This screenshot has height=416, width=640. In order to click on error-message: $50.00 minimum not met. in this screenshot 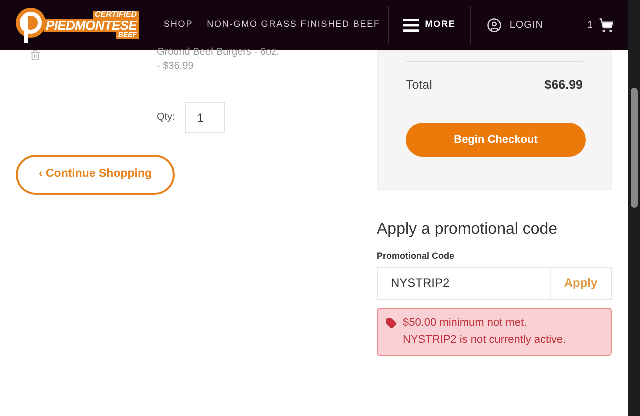, I will do `click(465, 323)`.